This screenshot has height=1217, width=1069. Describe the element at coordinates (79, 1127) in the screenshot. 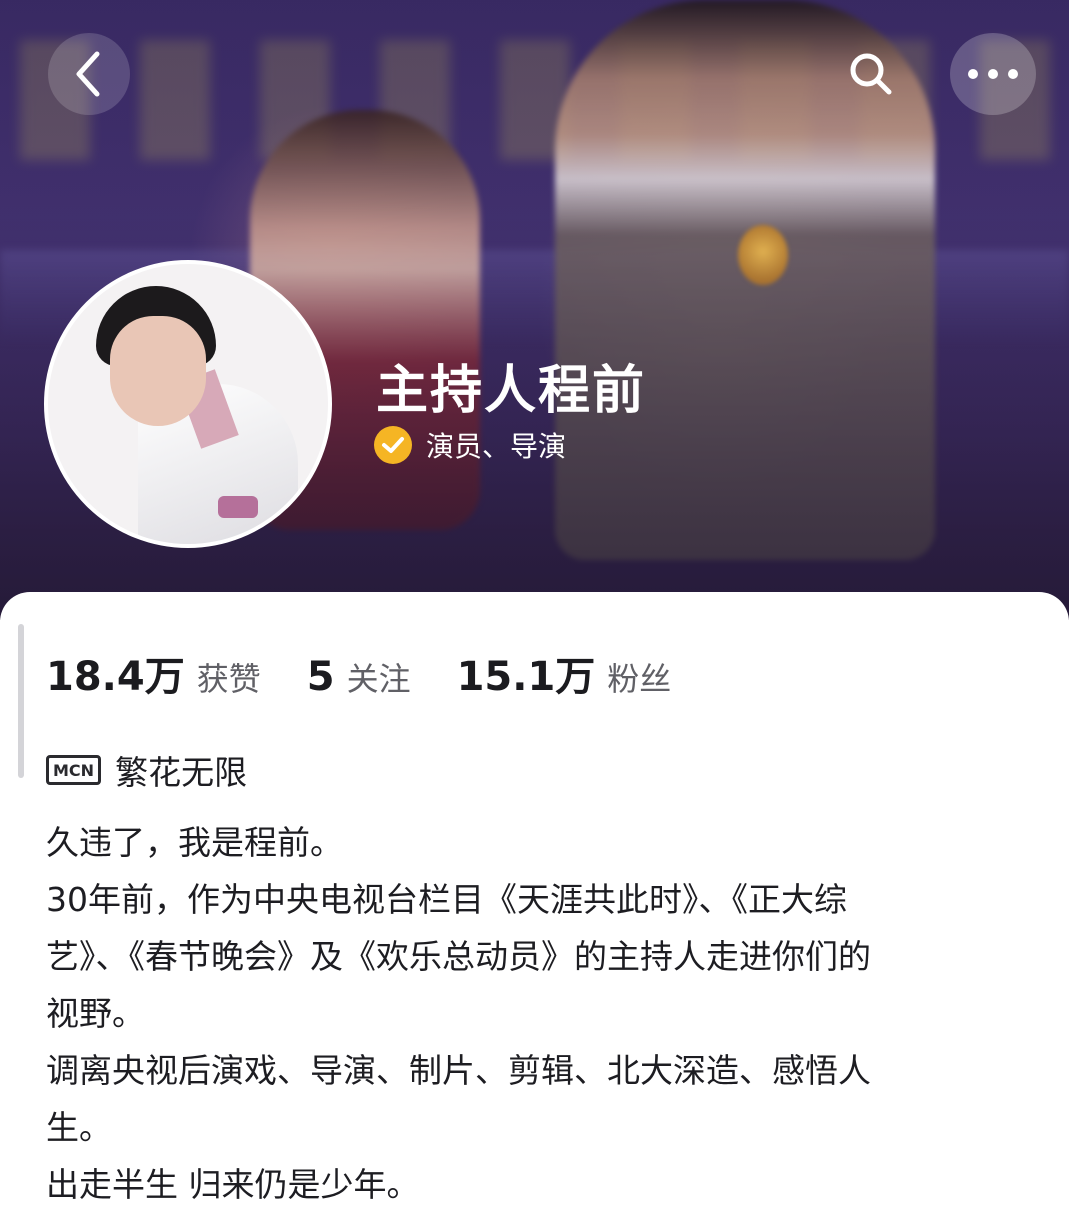

I see `bio-line: 生。` at that location.